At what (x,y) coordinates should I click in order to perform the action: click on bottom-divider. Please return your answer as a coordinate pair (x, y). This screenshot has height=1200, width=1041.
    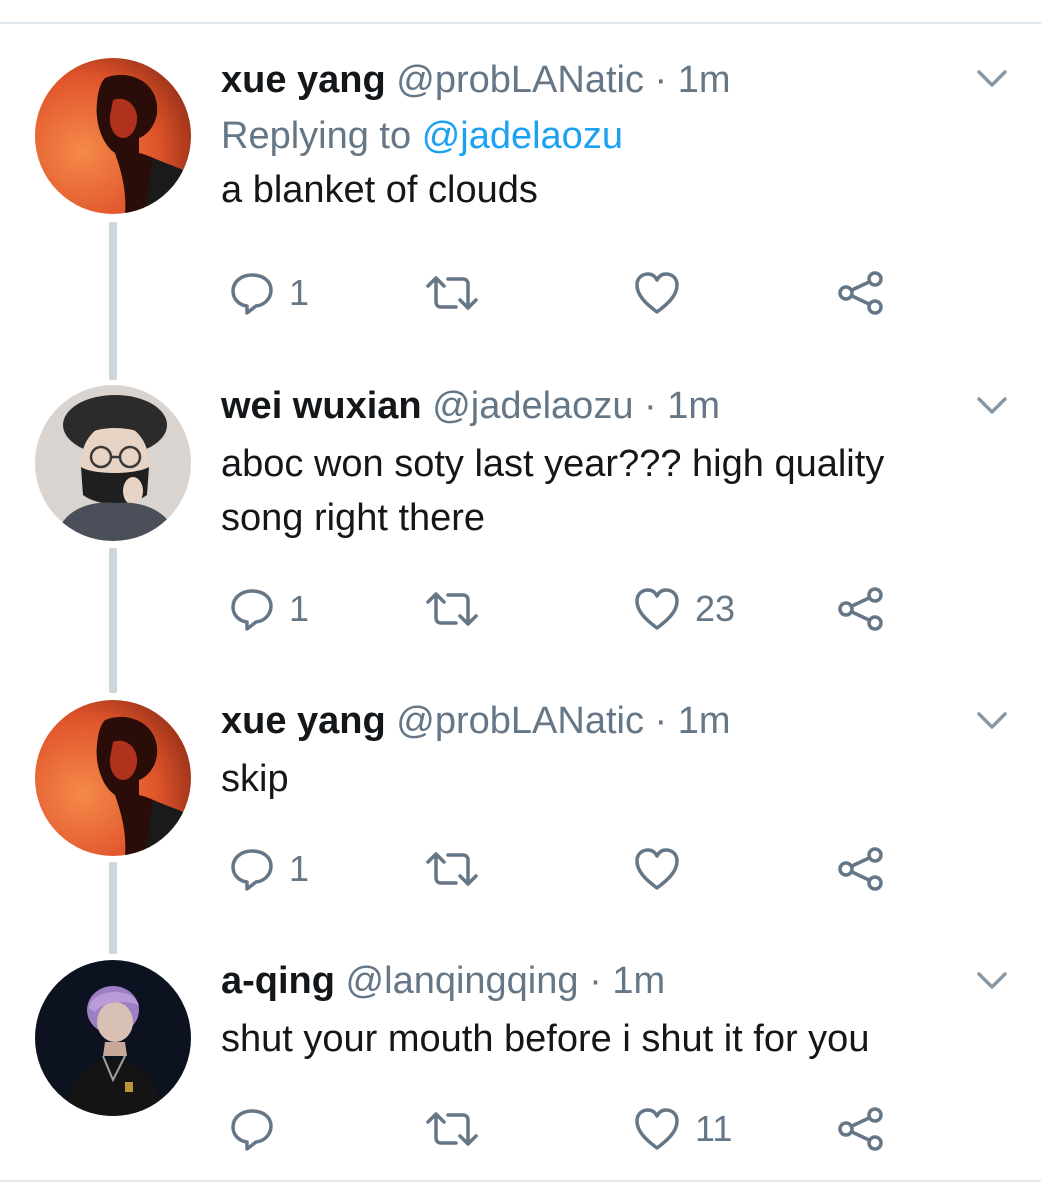
    Looking at the image, I should click on (520, 1181).